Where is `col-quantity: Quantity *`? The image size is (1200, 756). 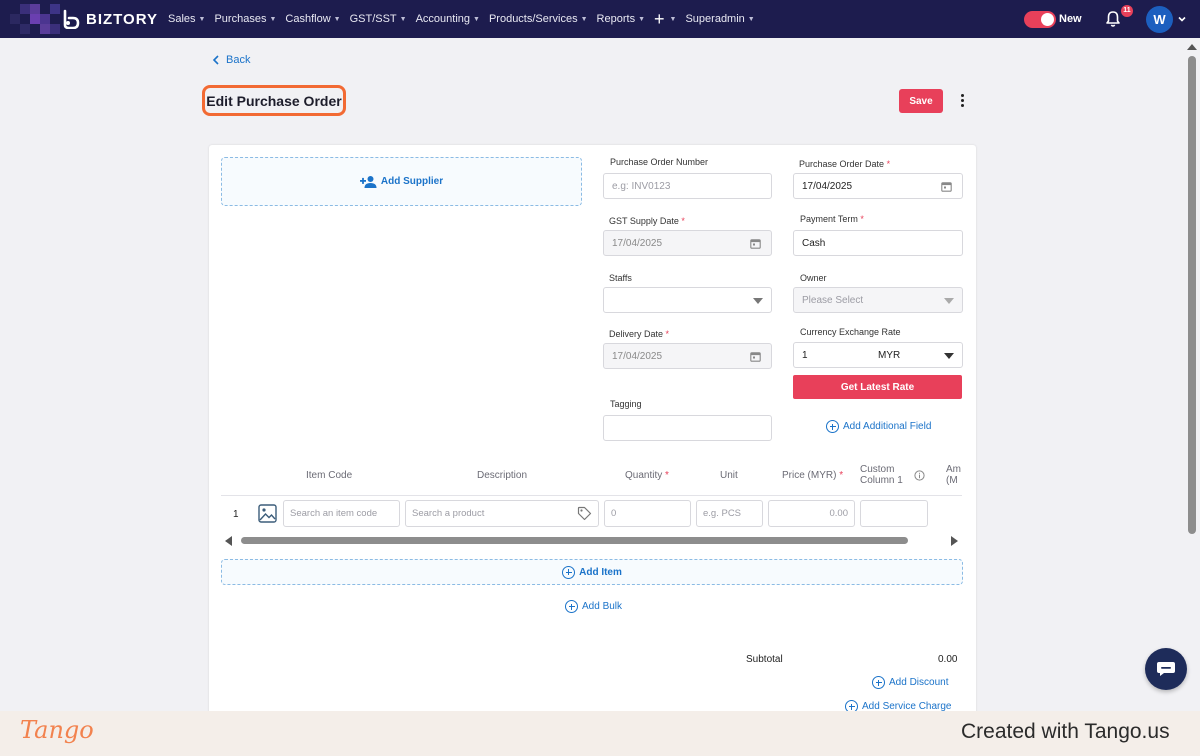 col-quantity: Quantity * is located at coordinates (647, 475).